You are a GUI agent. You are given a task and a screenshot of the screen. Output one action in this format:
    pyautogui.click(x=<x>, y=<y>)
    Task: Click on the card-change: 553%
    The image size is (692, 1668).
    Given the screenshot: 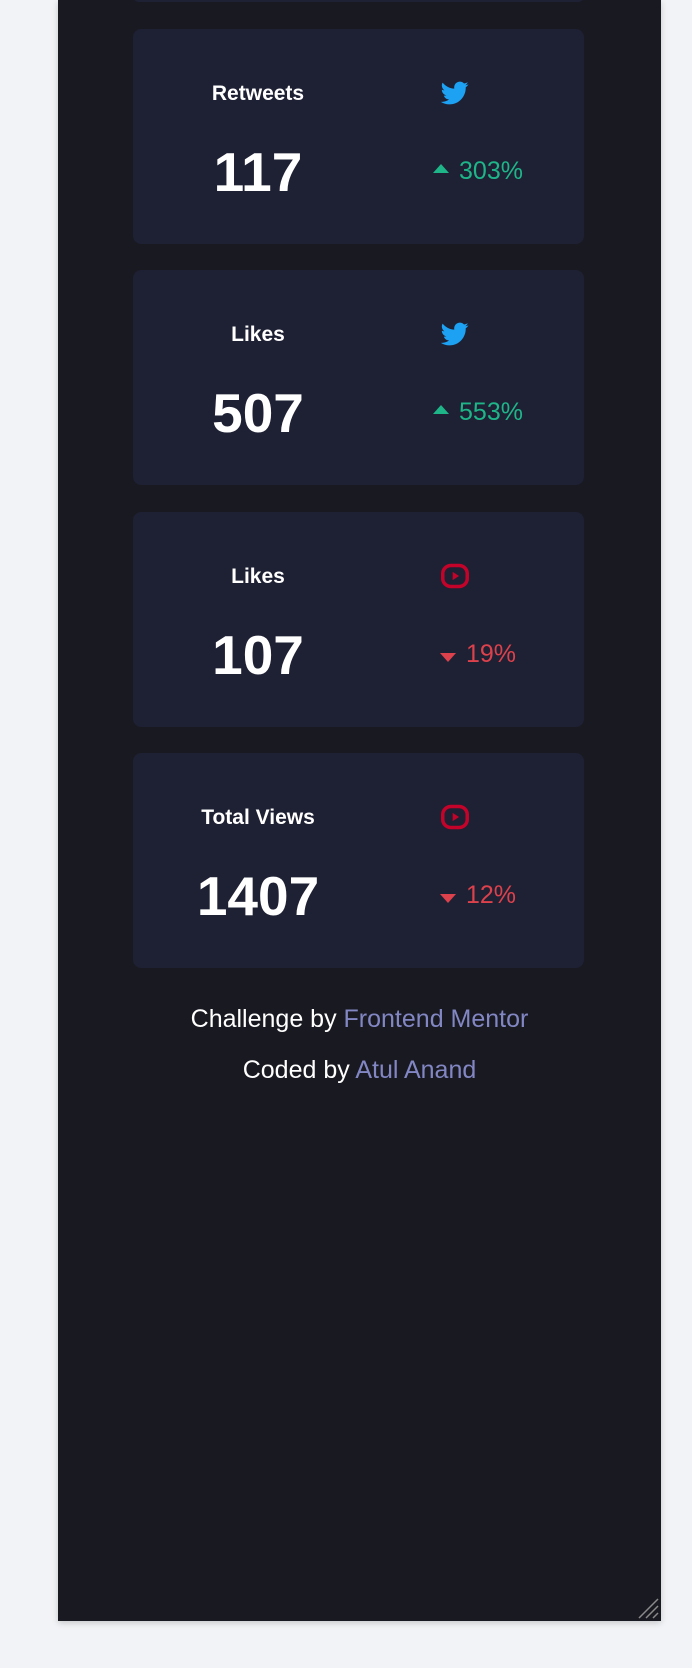 What is the action you would take?
    pyautogui.click(x=478, y=412)
    